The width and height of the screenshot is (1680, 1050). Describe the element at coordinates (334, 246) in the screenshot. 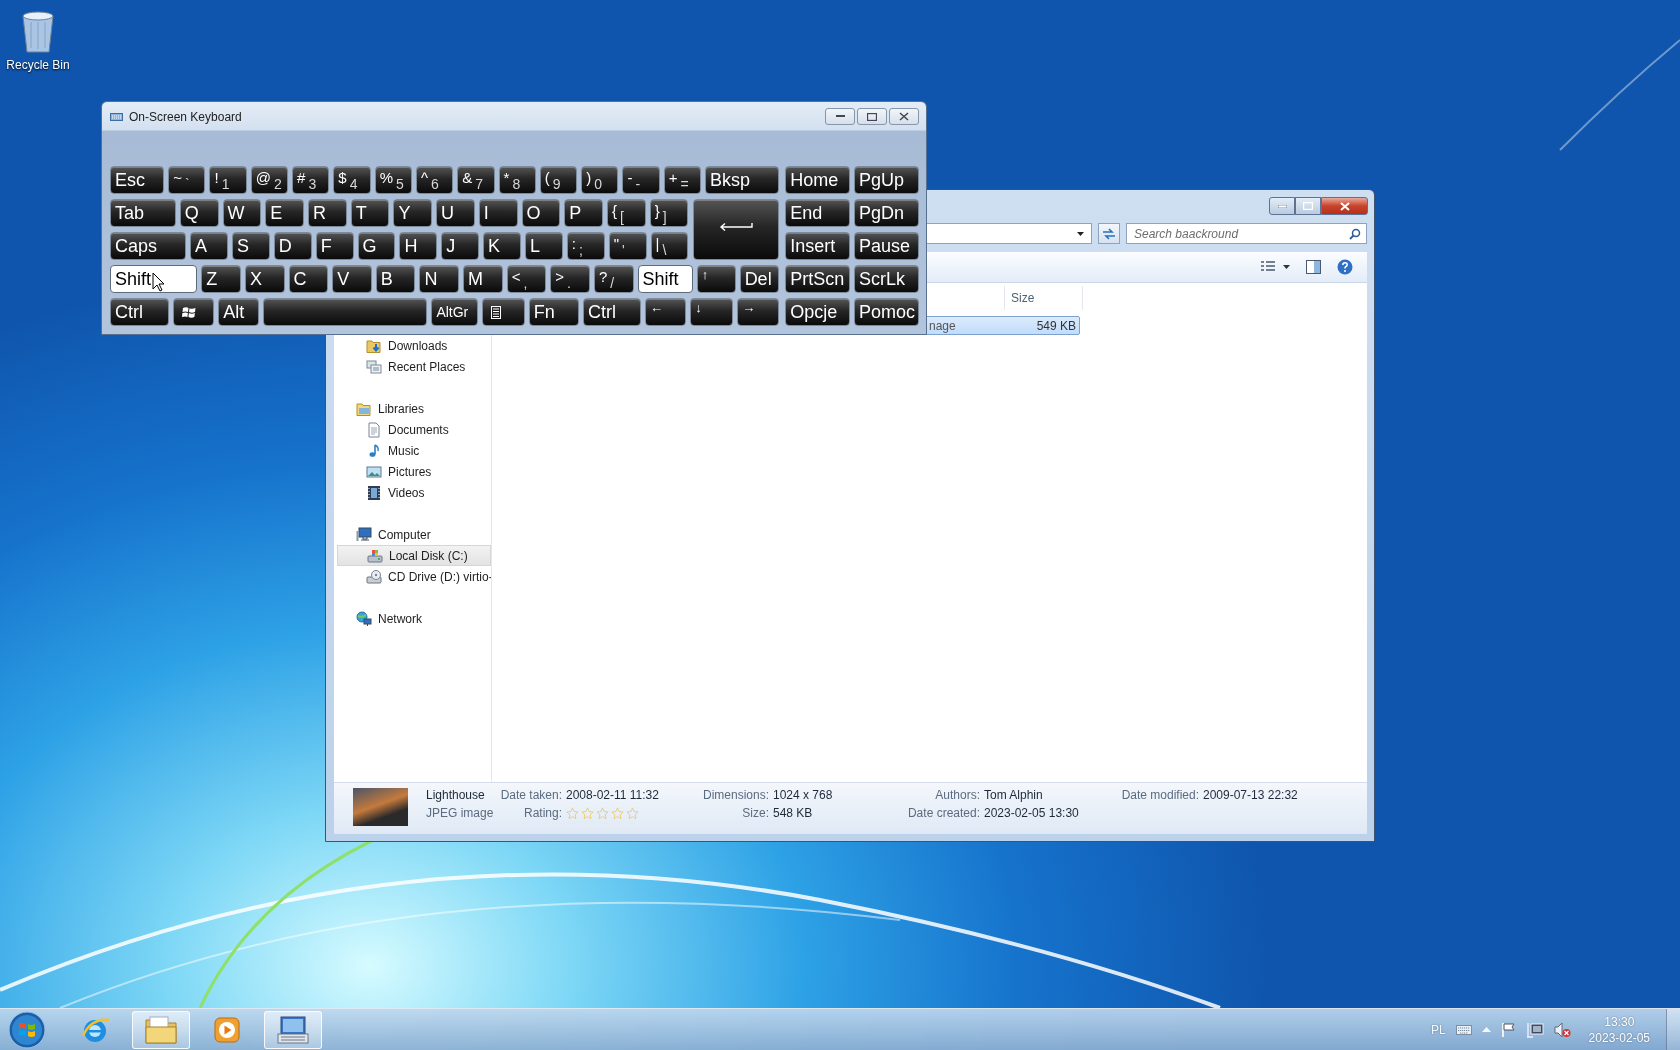

I see `keyboard-key: F` at that location.